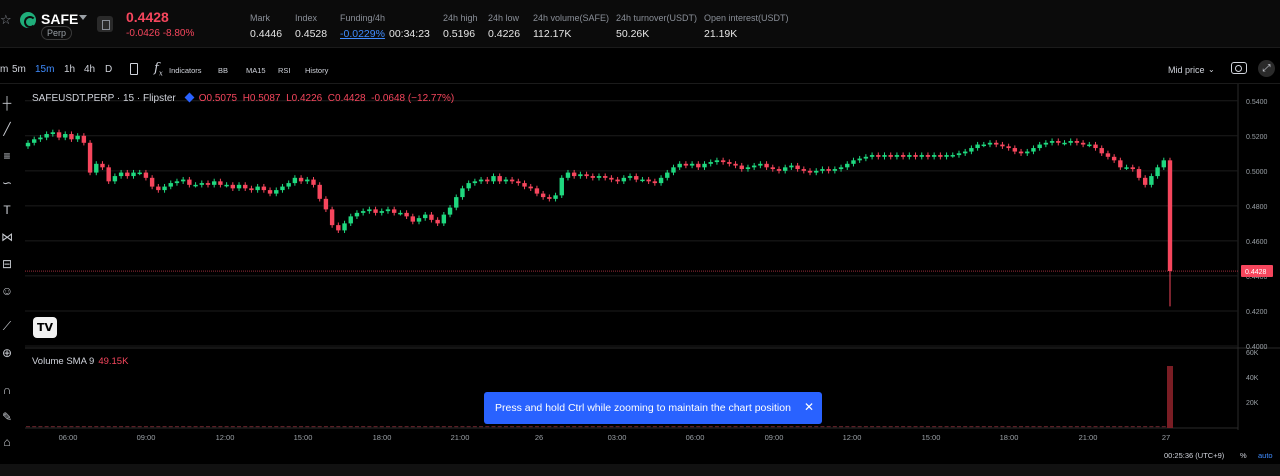 Image resolution: width=1280 pixels, height=476 pixels. Describe the element at coordinates (158, 69) in the screenshot. I see `function-icon: fx` at that location.